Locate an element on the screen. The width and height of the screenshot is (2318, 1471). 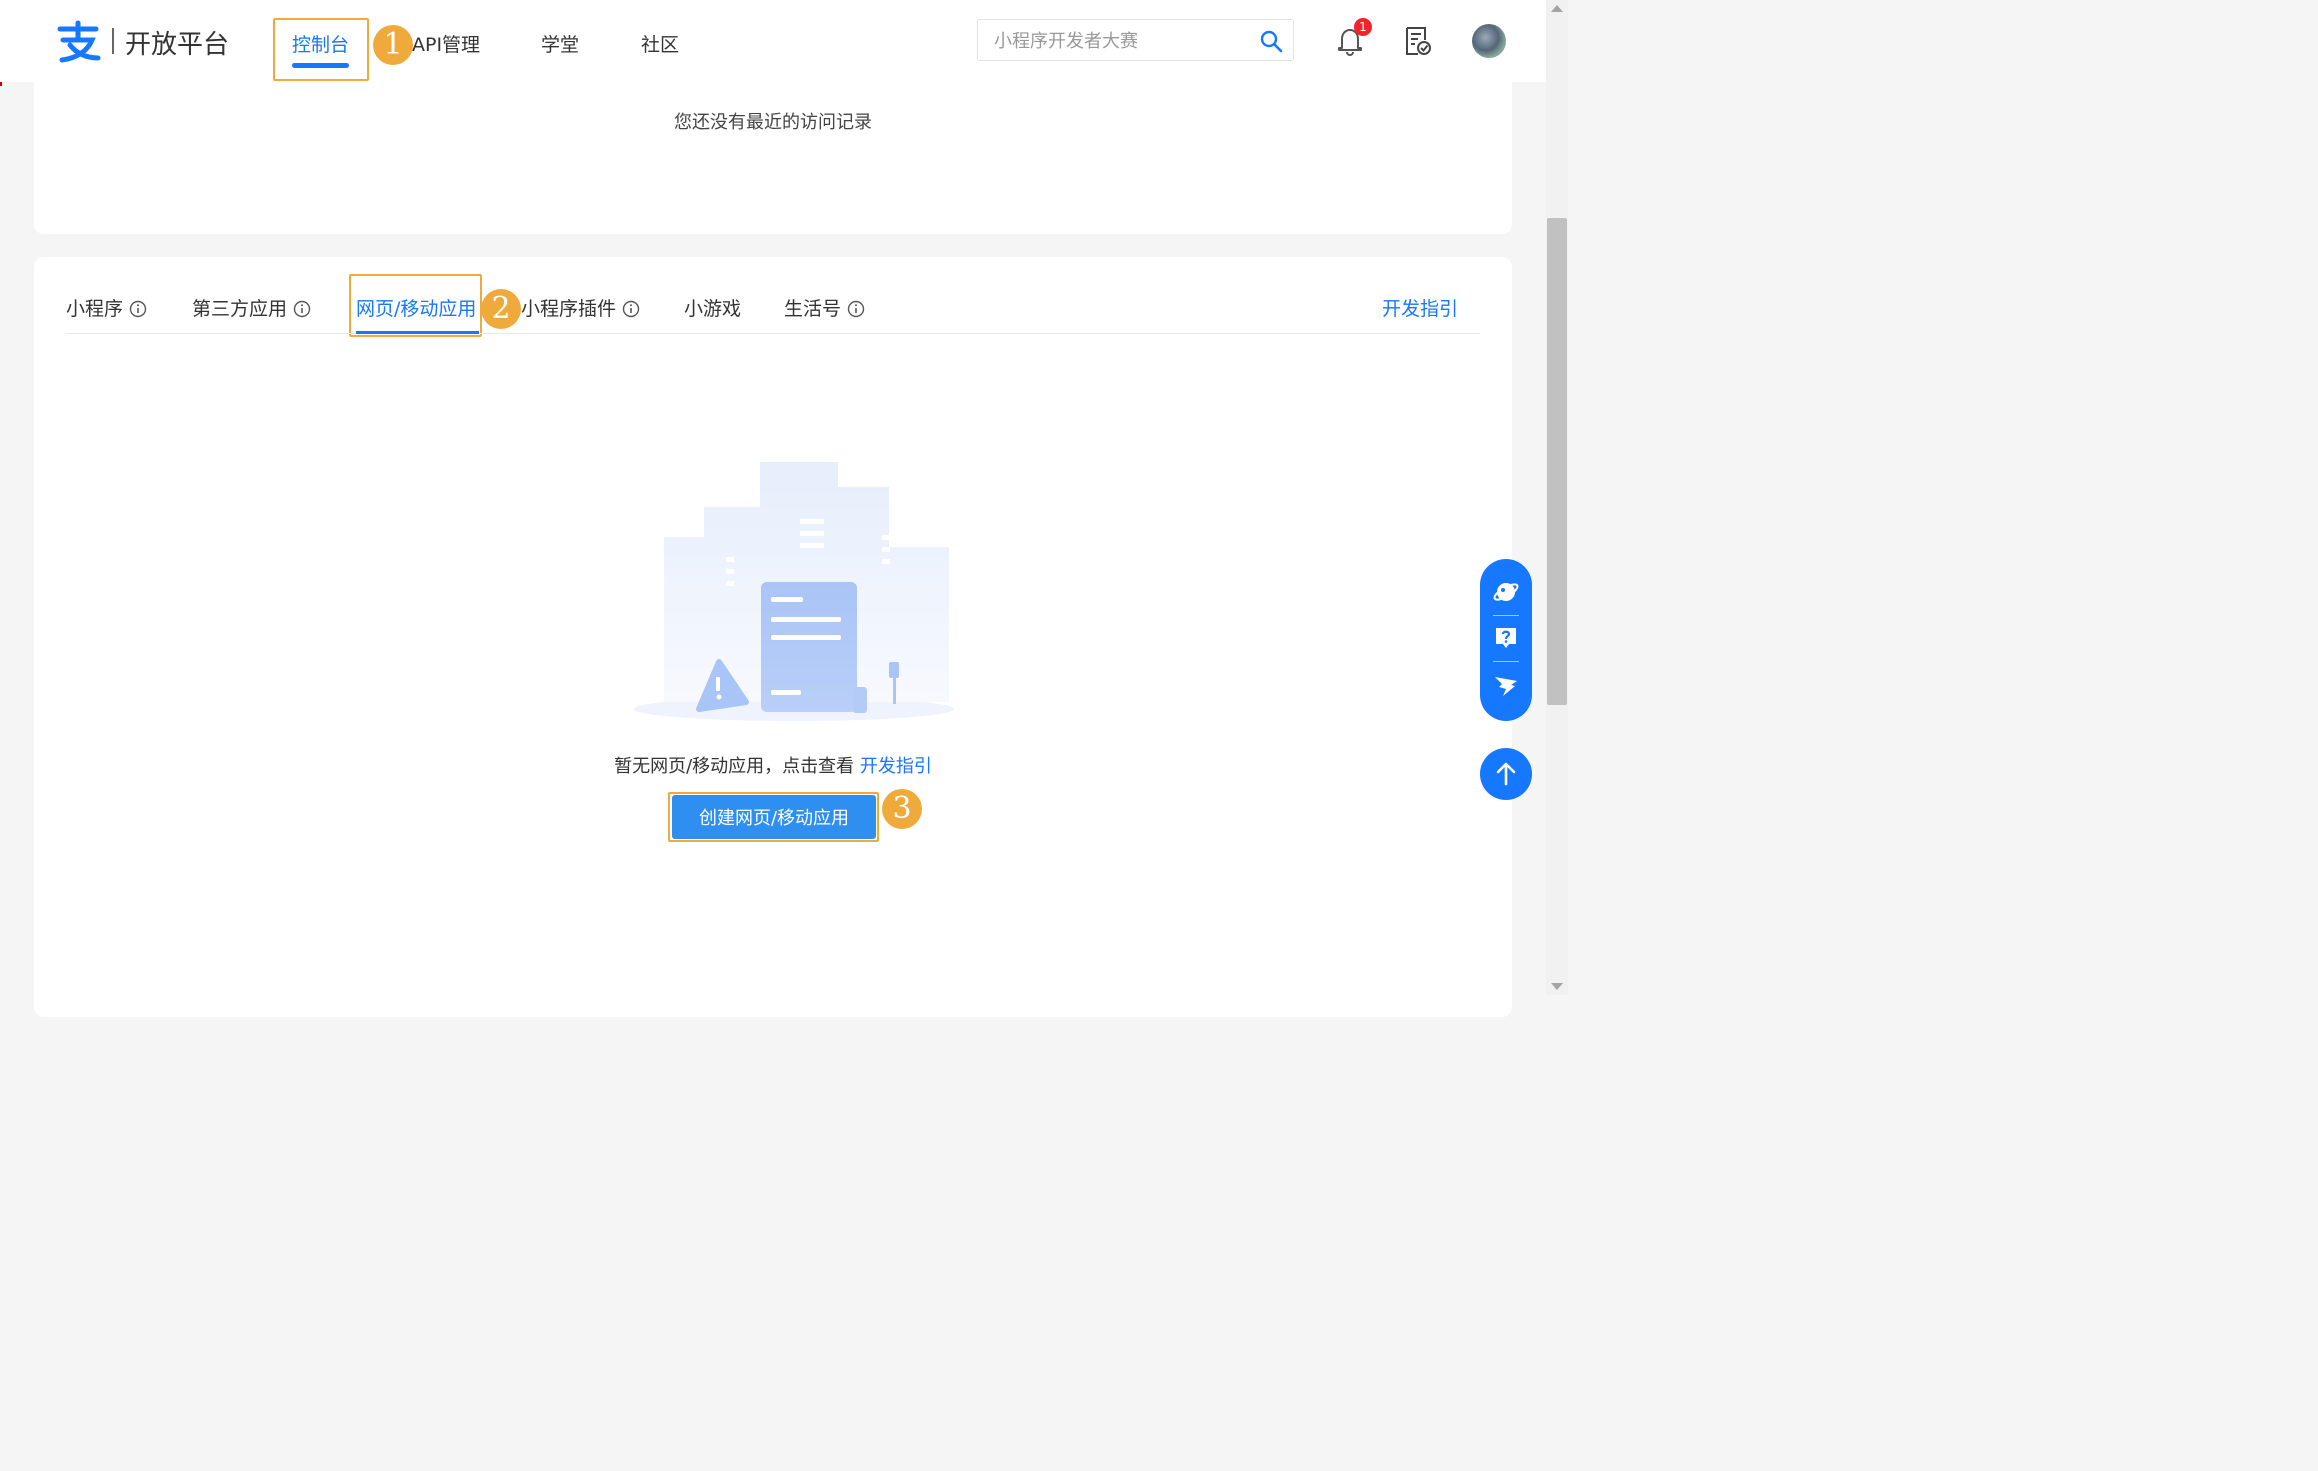
tab-active-underline is located at coordinates (417, 332).